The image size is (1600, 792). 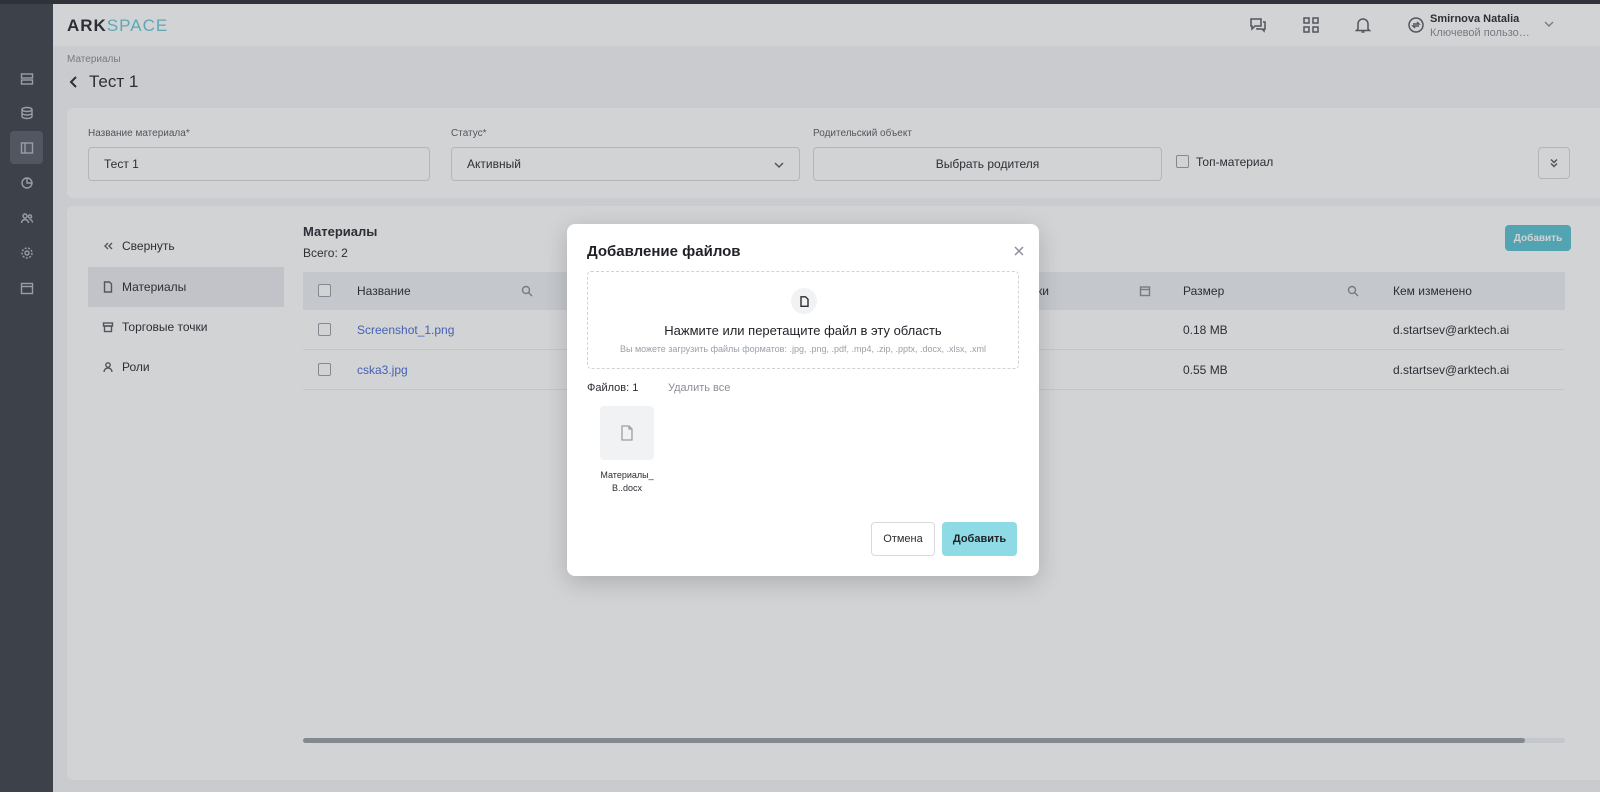 I want to click on file-thumbnail, so click(x=627, y=433).